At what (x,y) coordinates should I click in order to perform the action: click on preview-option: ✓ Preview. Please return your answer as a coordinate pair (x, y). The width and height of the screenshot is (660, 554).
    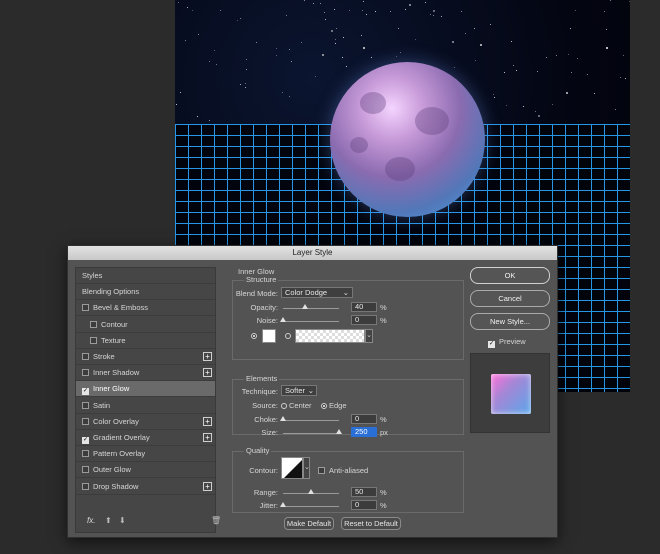
    Looking at the image, I should click on (507, 342).